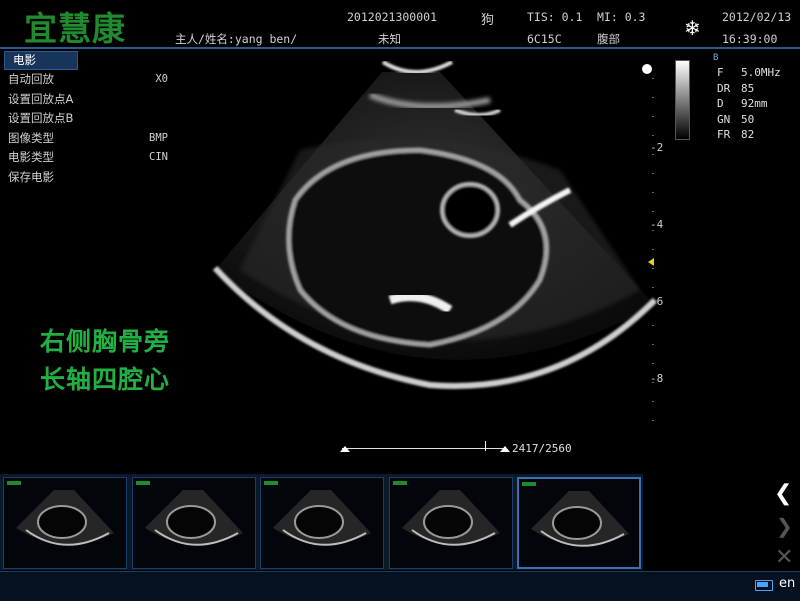 The height and width of the screenshot is (601, 800). Describe the element at coordinates (400, 586) in the screenshot. I see `status-bar` at that location.